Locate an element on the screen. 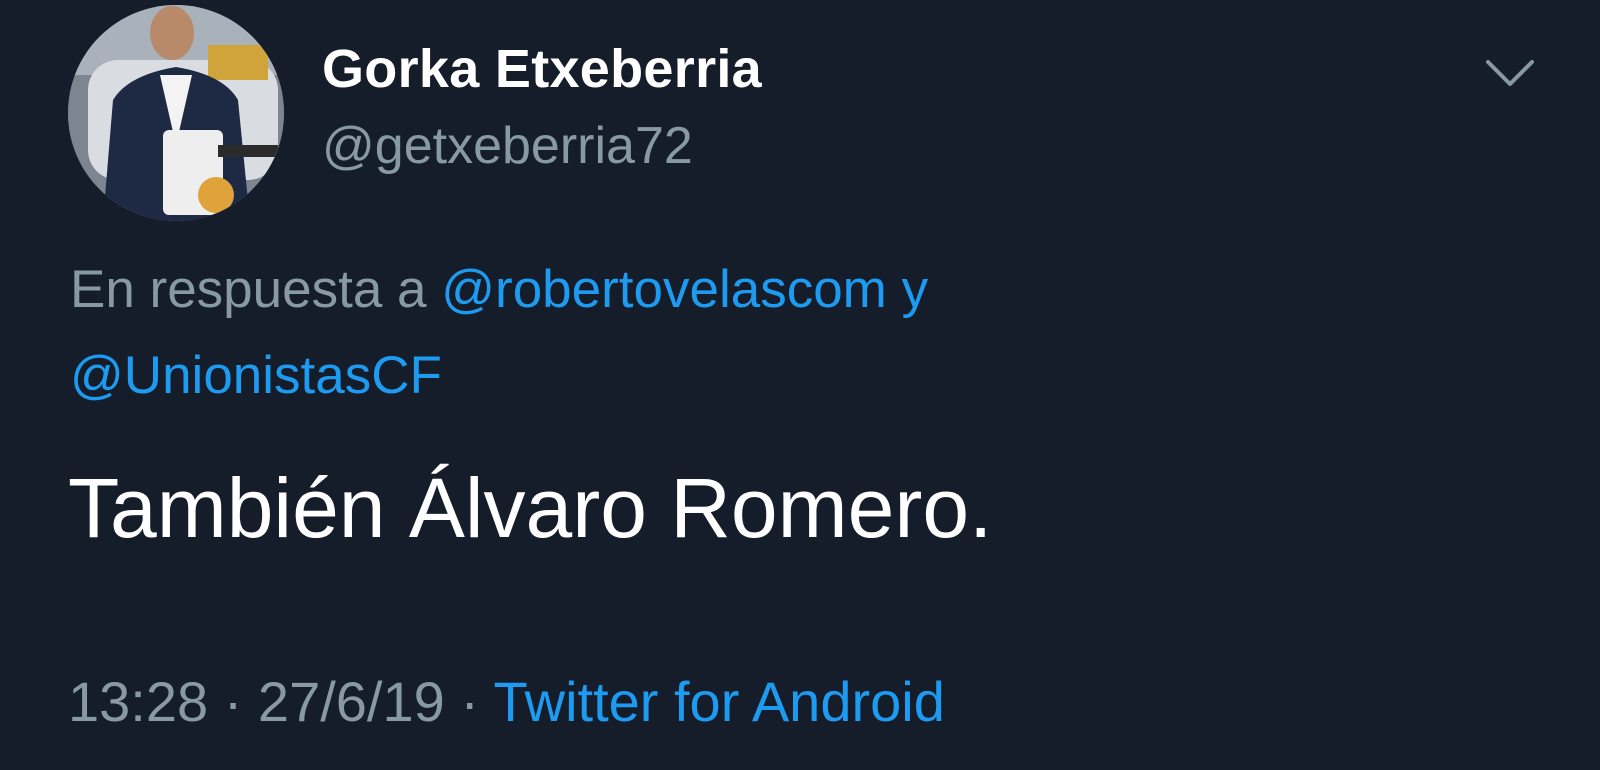  tweet-metadata: 13:28 · 27/6/19 · Twitter for Android is located at coordinates (506, 702).